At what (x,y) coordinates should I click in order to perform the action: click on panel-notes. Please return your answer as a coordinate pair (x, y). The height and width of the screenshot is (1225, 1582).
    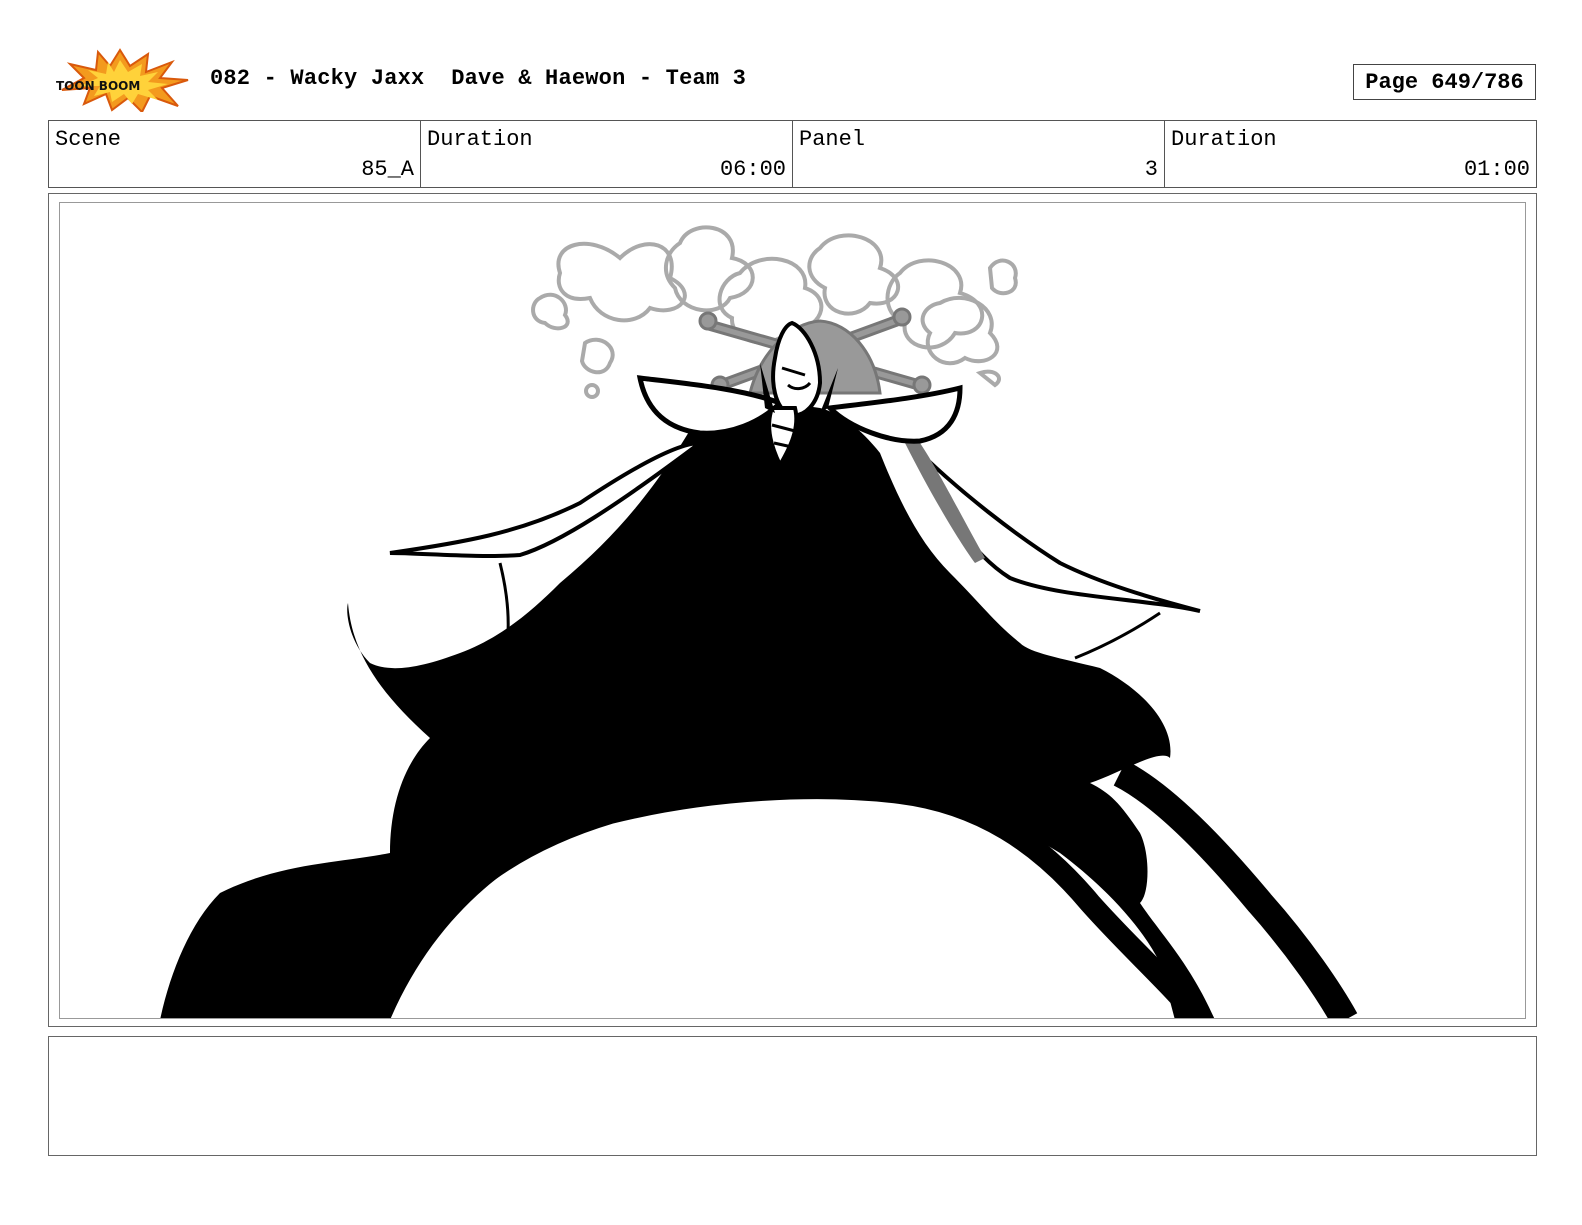
    Looking at the image, I should click on (792, 1096).